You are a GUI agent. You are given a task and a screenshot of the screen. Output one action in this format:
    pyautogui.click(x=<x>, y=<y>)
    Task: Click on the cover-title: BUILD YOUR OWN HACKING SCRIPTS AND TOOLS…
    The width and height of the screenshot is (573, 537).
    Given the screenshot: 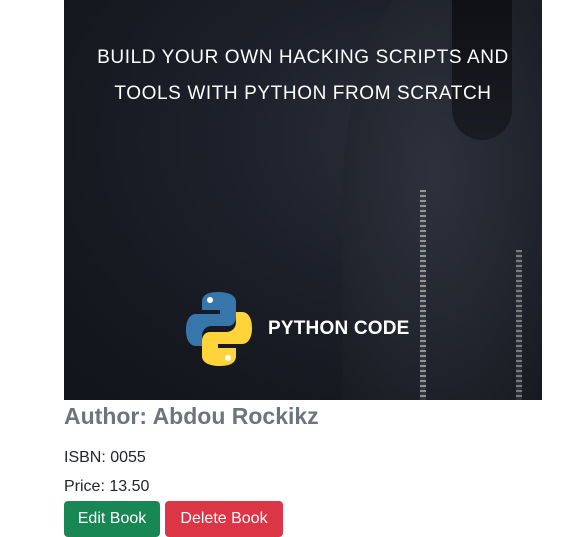 What is the action you would take?
    pyautogui.click(x=303, y=76)
    